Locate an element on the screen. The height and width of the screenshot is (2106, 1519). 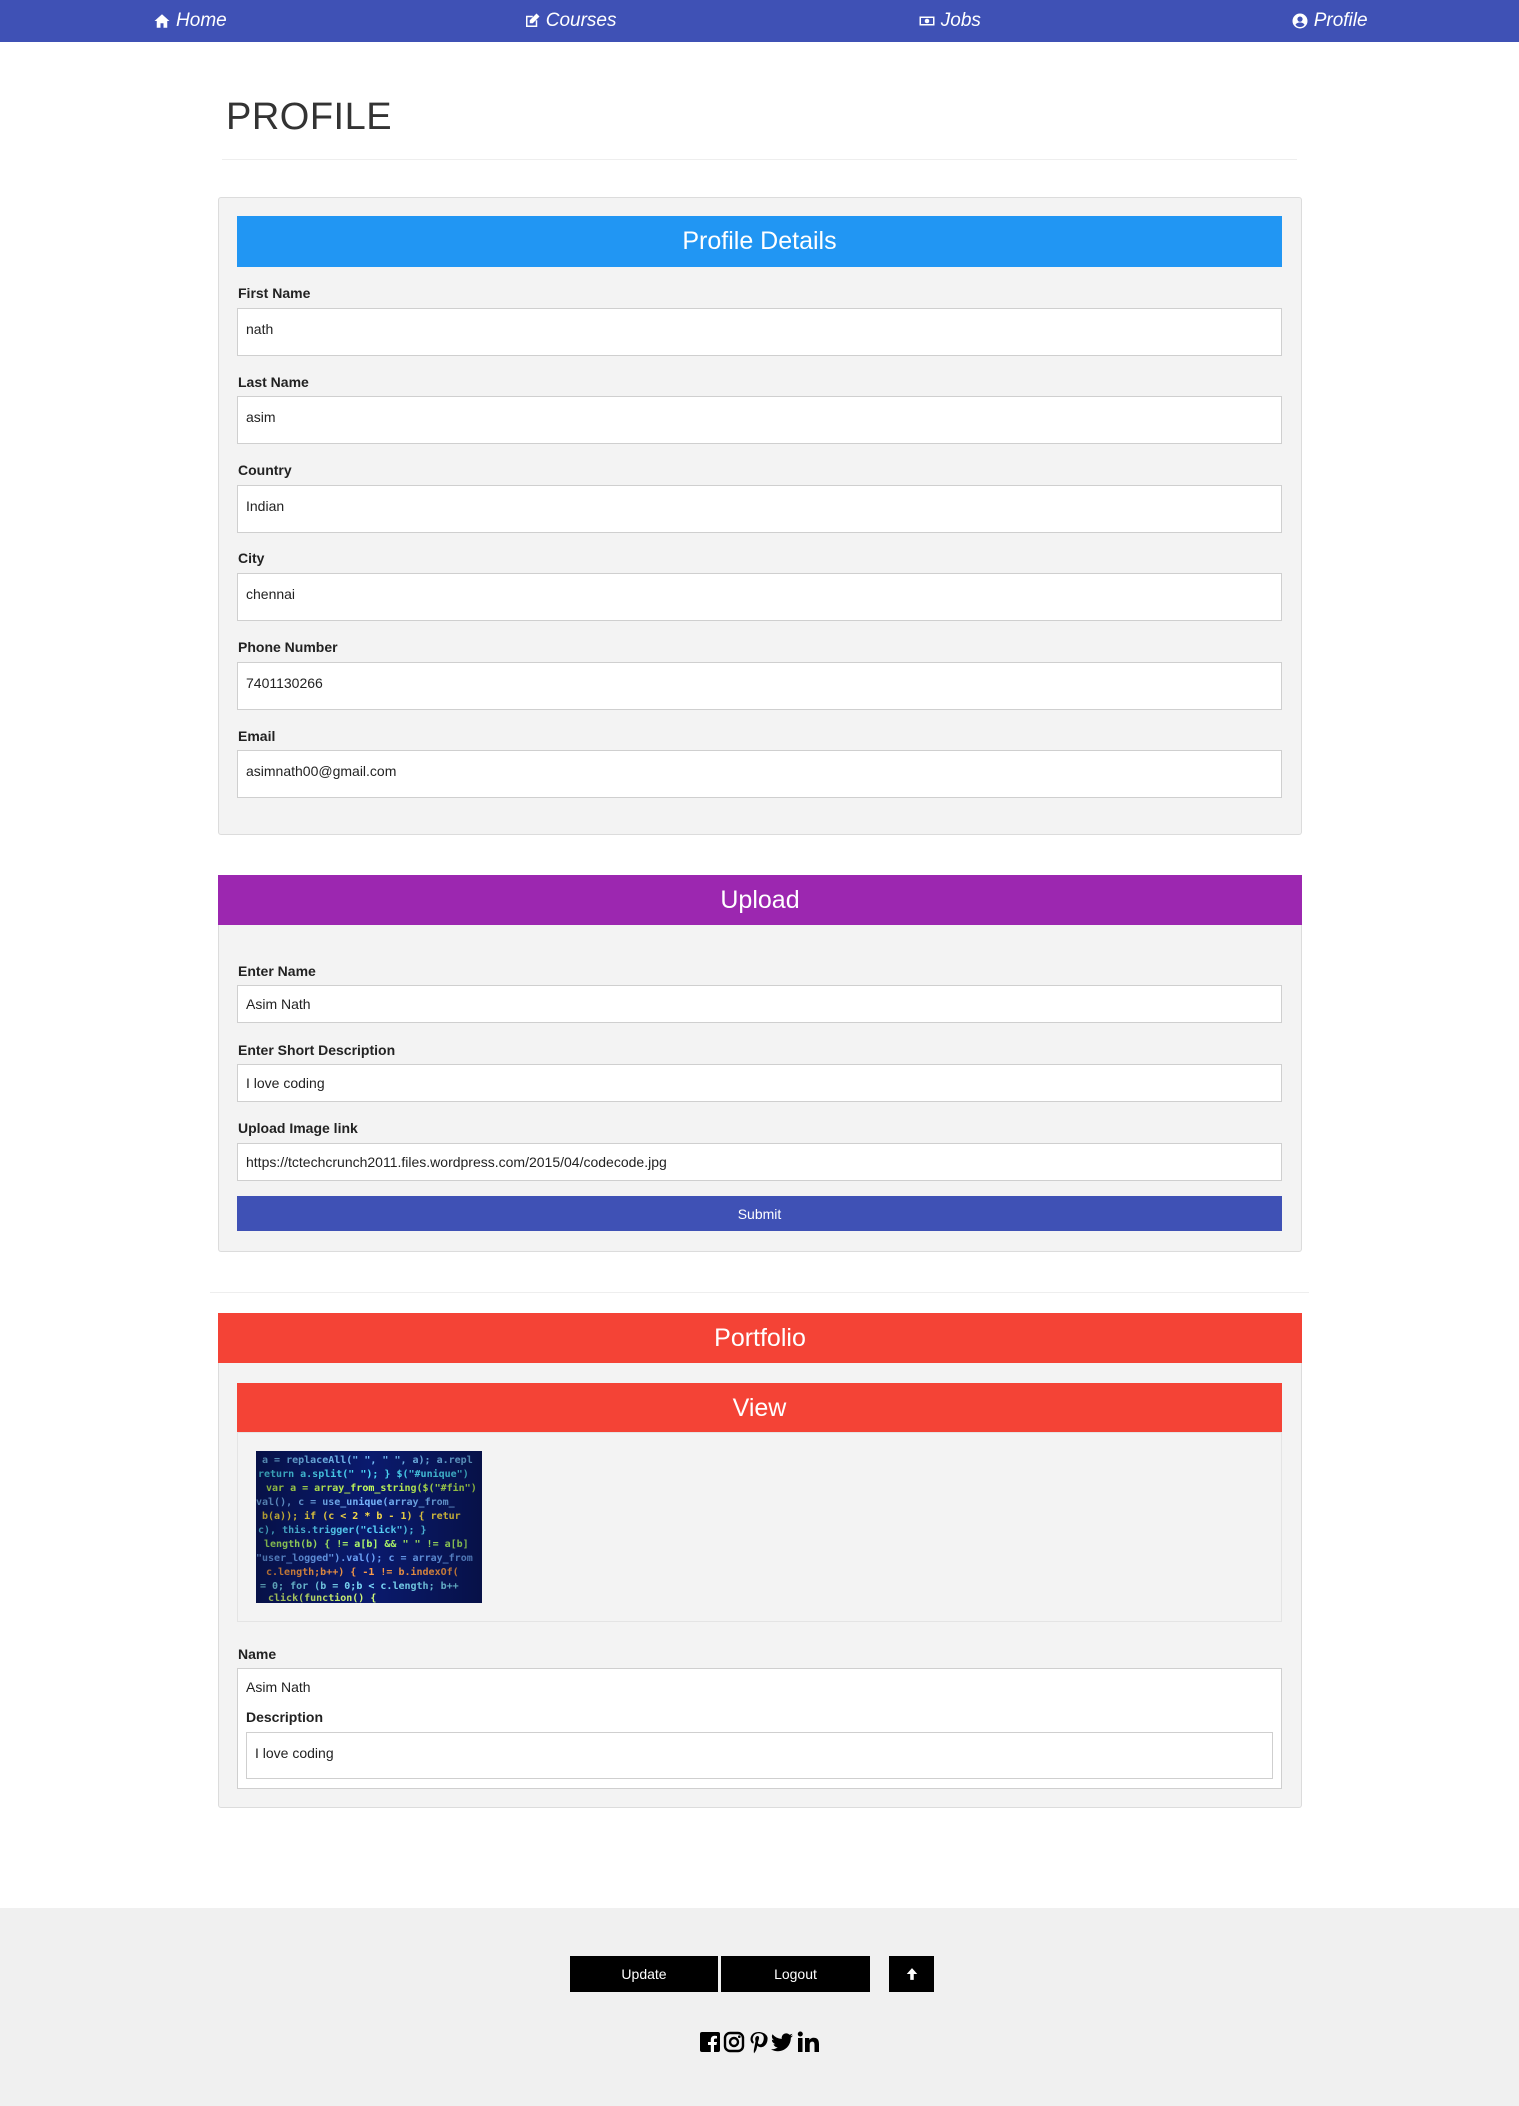
nav-jobs: Jobs is located at coordinates (950, 21).